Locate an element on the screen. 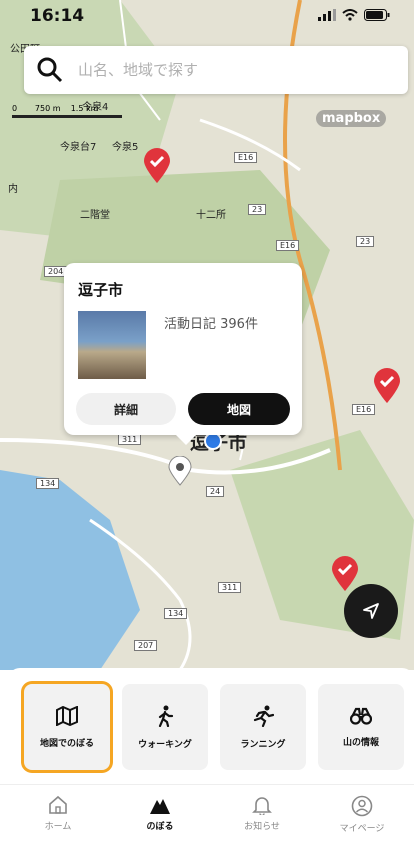 This screenshot has width=414, height=852. category-mountain-info: 山の情報 is located at coordinates (361, 727).